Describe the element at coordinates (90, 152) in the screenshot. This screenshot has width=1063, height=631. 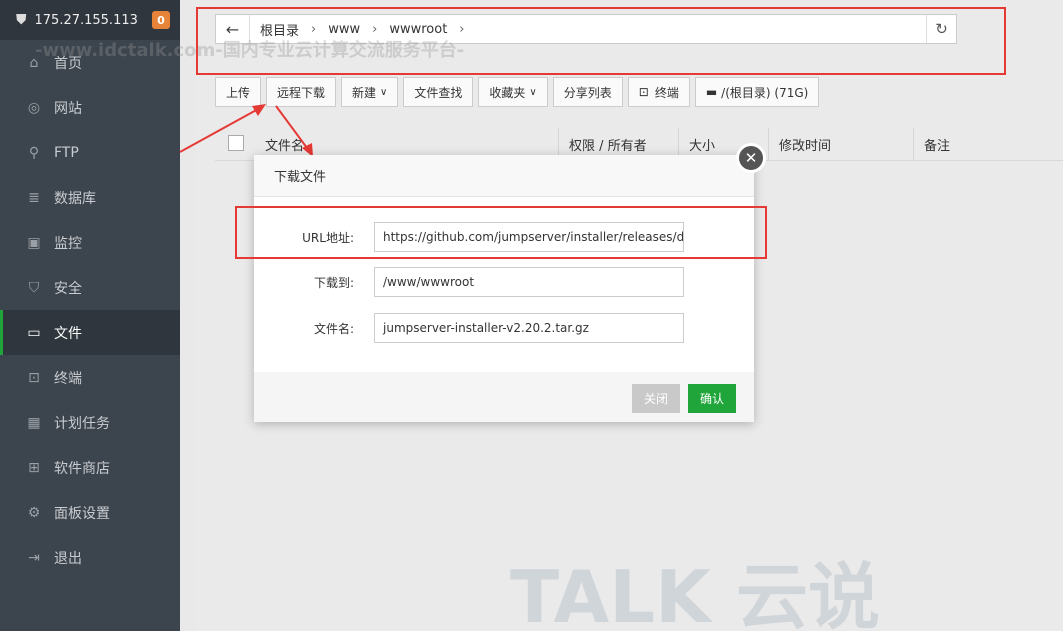
I see `sidebar-item-ftp: ⚲ FTP` at that location.